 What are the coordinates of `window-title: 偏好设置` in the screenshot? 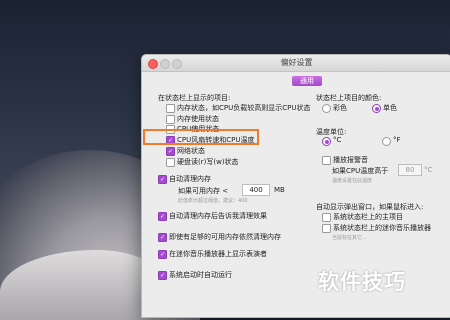 It's located at (296, 62).